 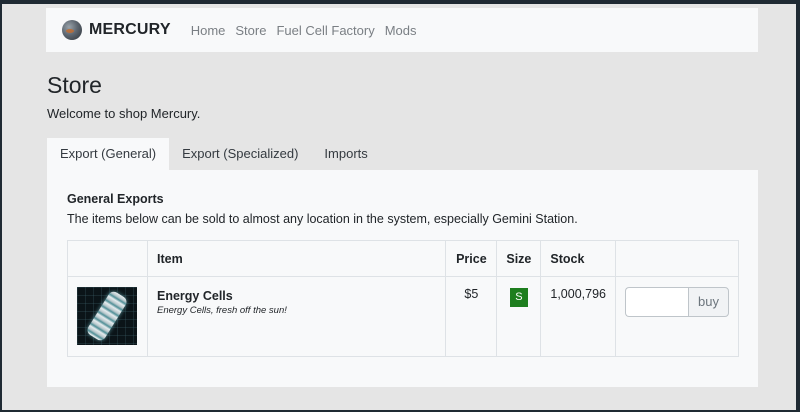 I want to click on nav-link-mods: Mods, so click(x=401, y=30).